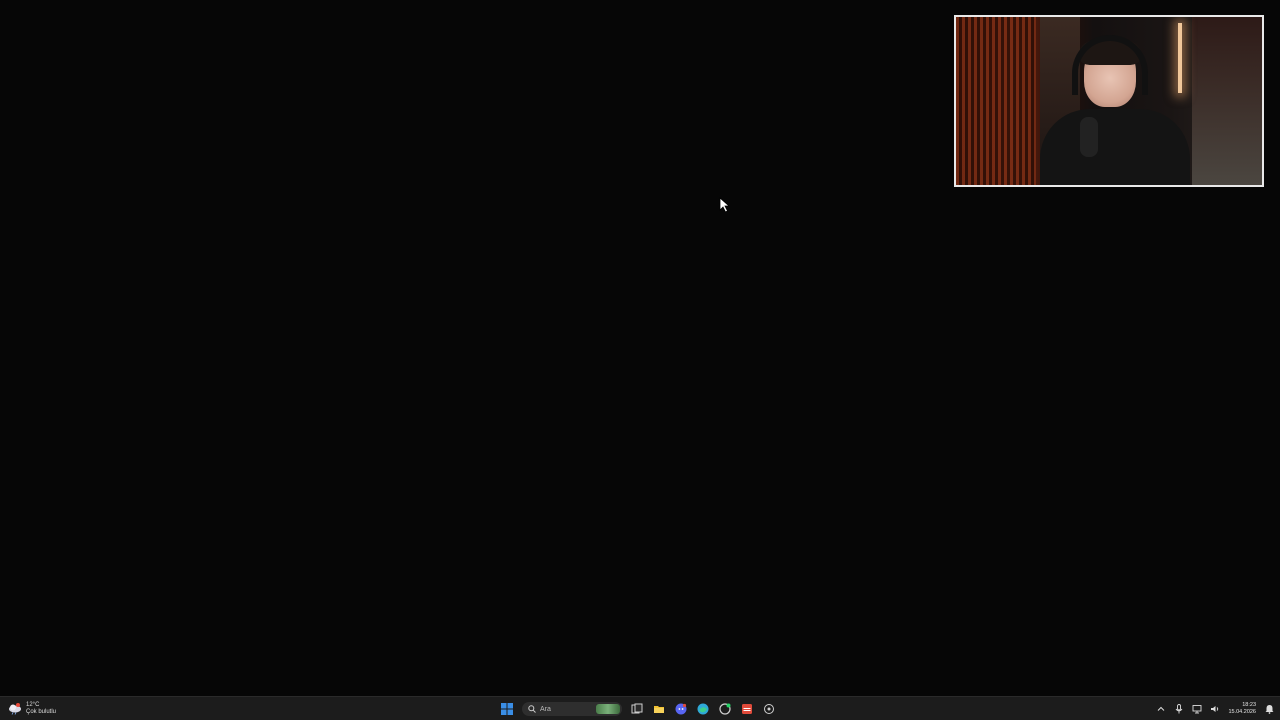  Describe the element at coordinates (15, 709) in the screenshot. I see `cloud-rain-icon` at that location.